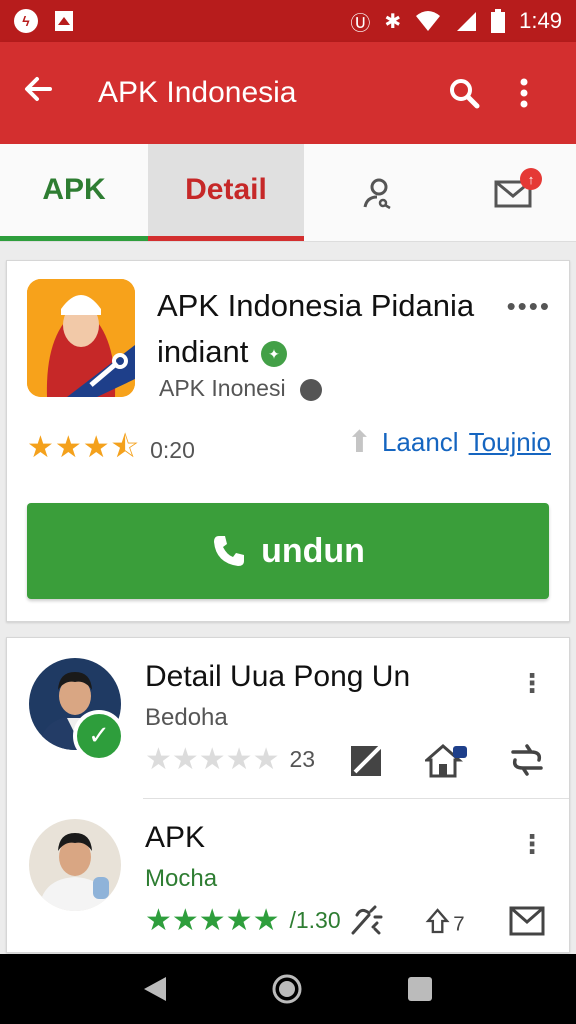  I want to click on app-bar: APK Indonesia, so click(288, 93).